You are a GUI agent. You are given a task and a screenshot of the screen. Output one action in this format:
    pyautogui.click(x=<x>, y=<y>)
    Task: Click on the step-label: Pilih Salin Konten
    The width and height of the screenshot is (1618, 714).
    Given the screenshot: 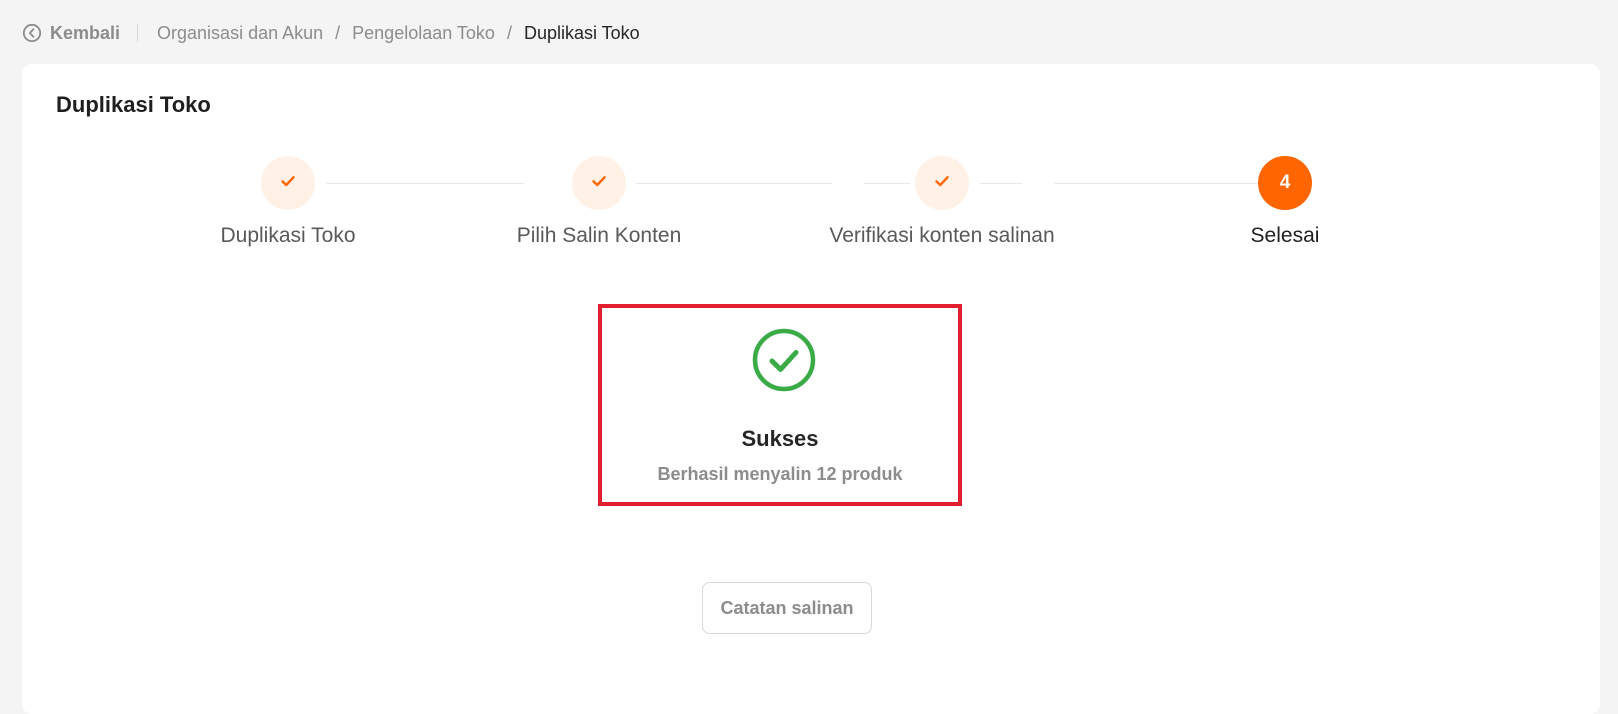 What is the action you would take?
    pyautogui.click(x=599, y=235)
    